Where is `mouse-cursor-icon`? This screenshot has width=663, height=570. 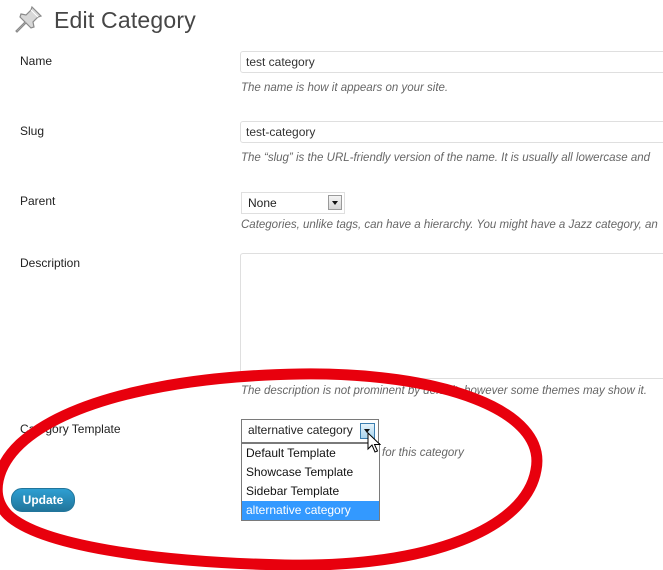
mouse-cursor-icon is located at coordinates (374, 442).